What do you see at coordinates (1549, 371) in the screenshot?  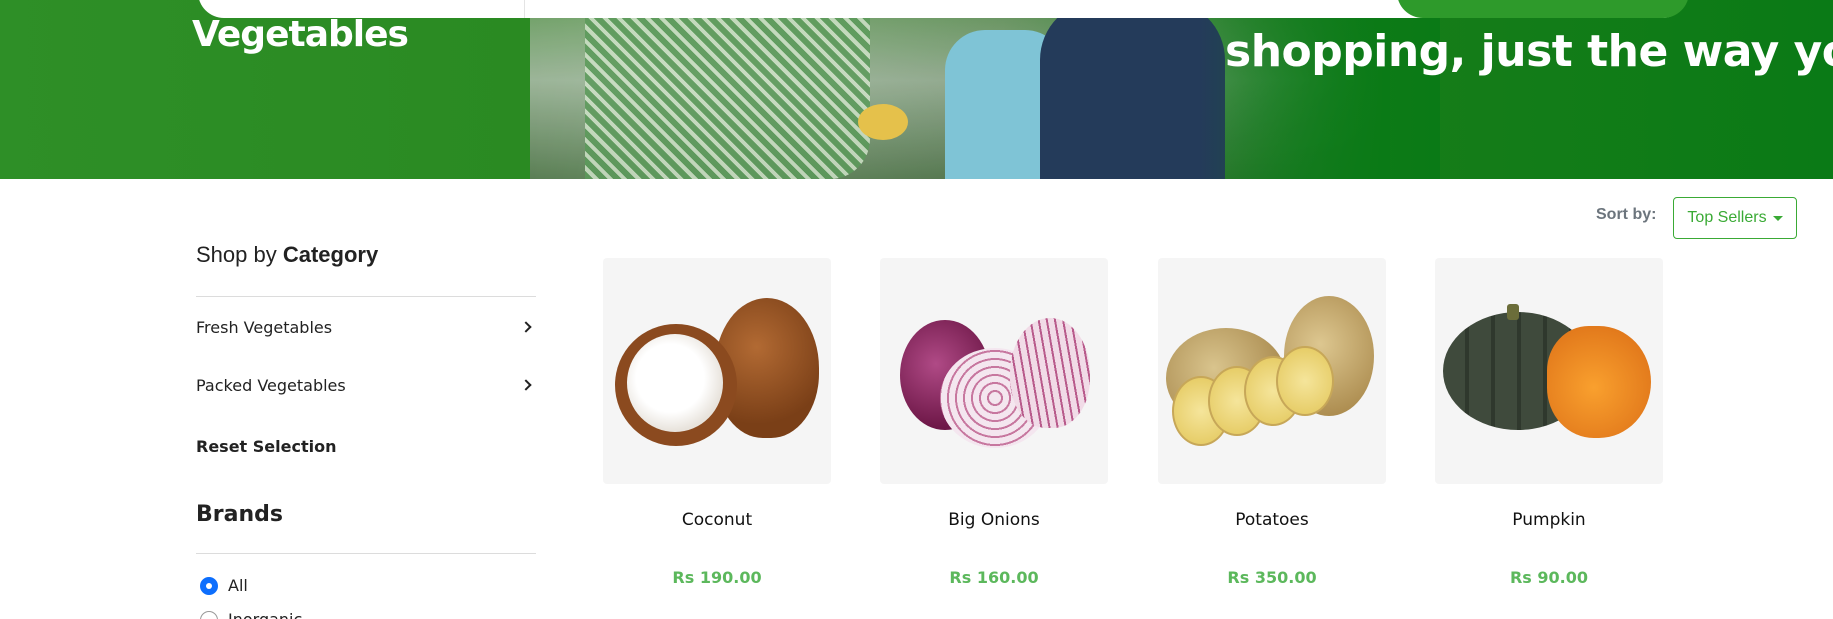 I see `pumpkin-image` at bounding box center [1549, 371].